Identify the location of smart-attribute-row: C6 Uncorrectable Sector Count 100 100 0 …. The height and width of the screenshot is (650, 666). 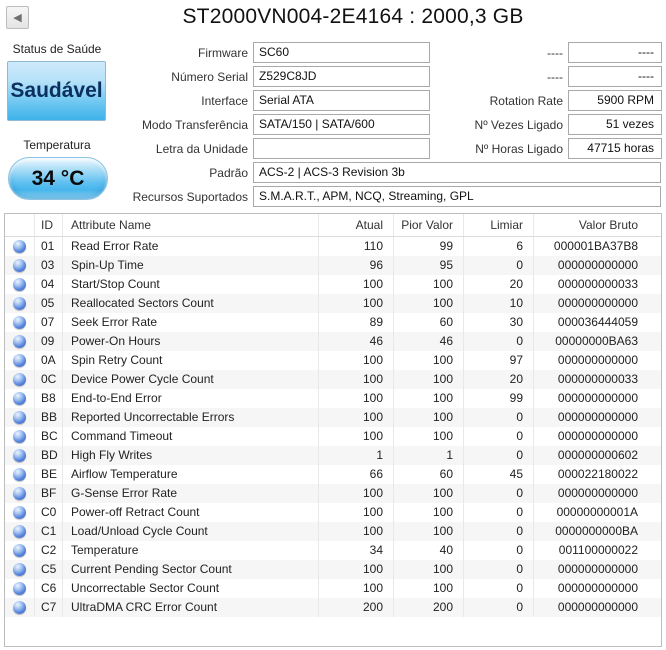
(333, 588).